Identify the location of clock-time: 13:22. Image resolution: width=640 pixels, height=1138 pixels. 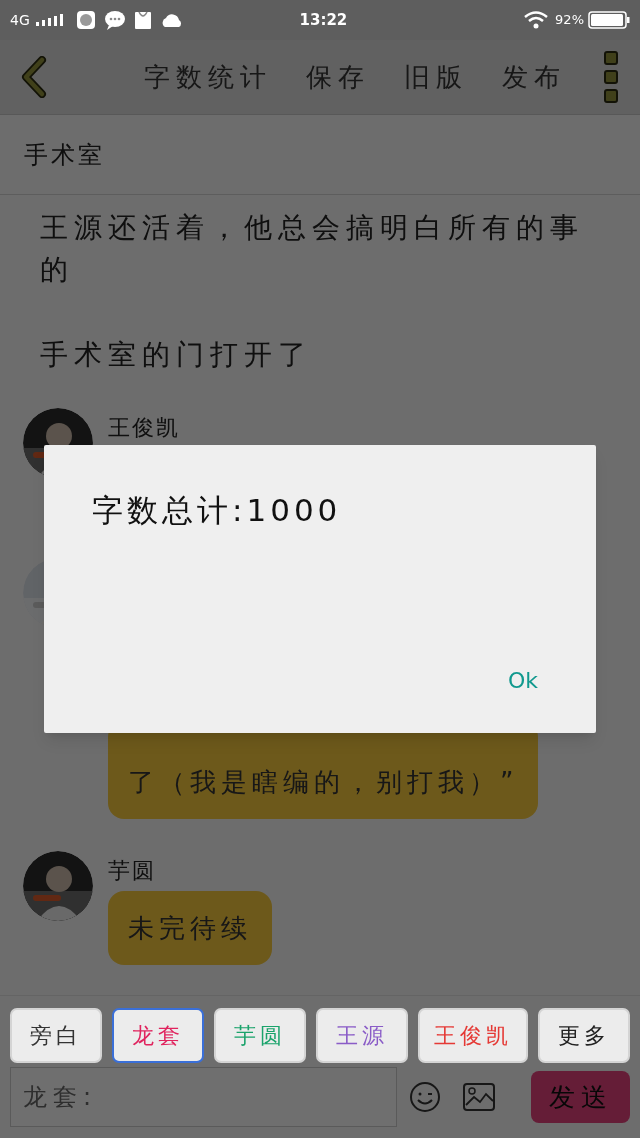
(323, 20).